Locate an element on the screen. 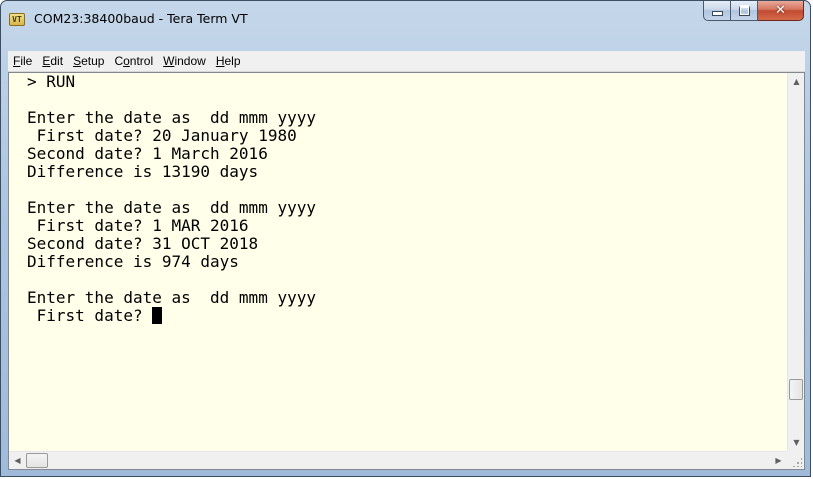 The image size is (813, 479). close-icon: ✕ is located at coordinates (780, 10).